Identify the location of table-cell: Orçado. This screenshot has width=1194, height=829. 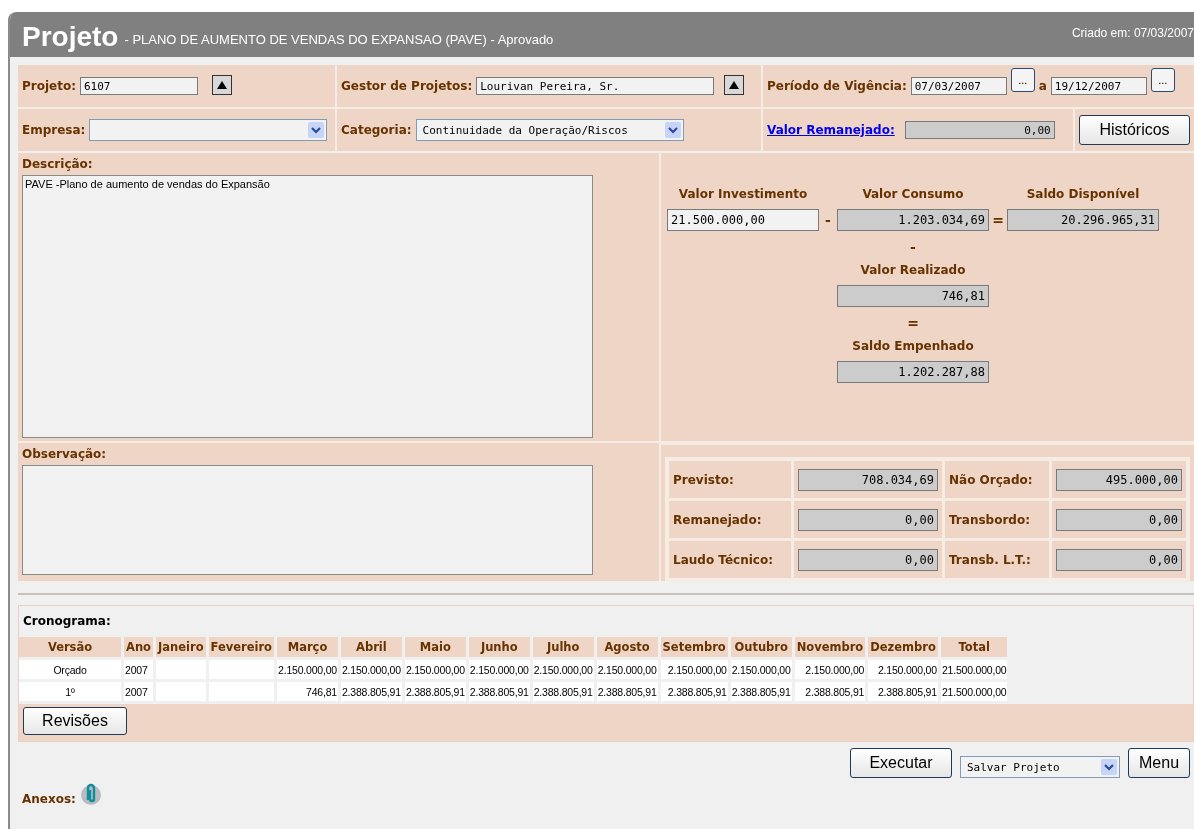
(70, 669).